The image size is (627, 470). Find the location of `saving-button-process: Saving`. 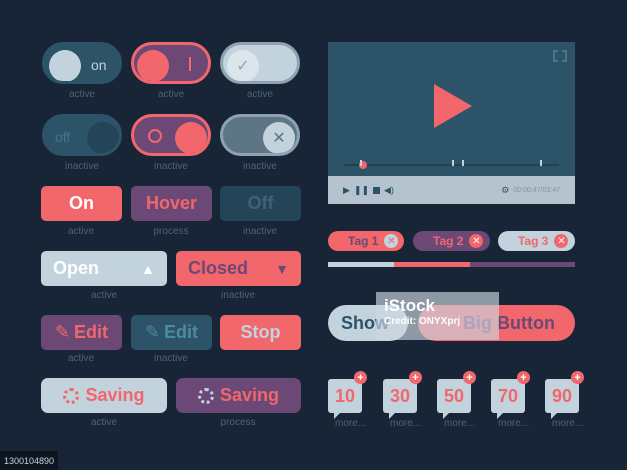

saving-button-process: Saving is located at coordinates (238, 395).